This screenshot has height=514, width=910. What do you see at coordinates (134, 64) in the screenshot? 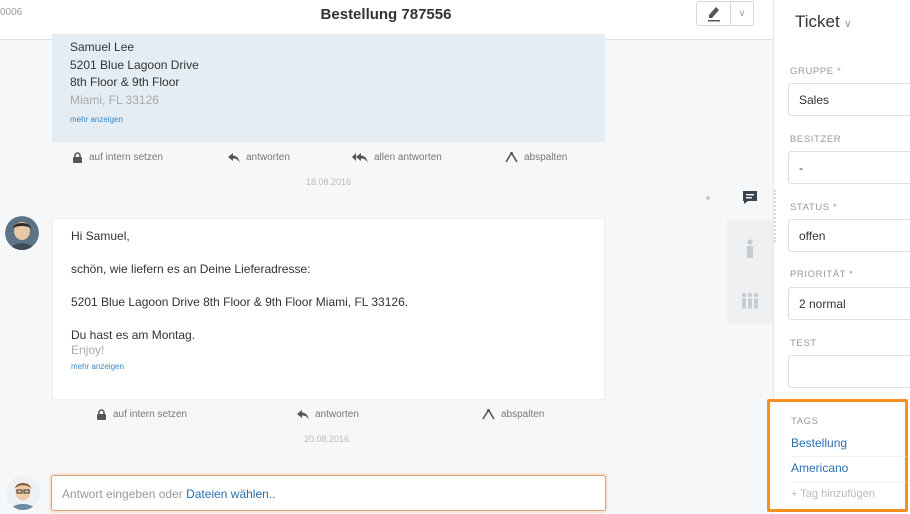
I see `address-line: 5201 Blue Lagoon Drive` at bounding box center [134, 64].